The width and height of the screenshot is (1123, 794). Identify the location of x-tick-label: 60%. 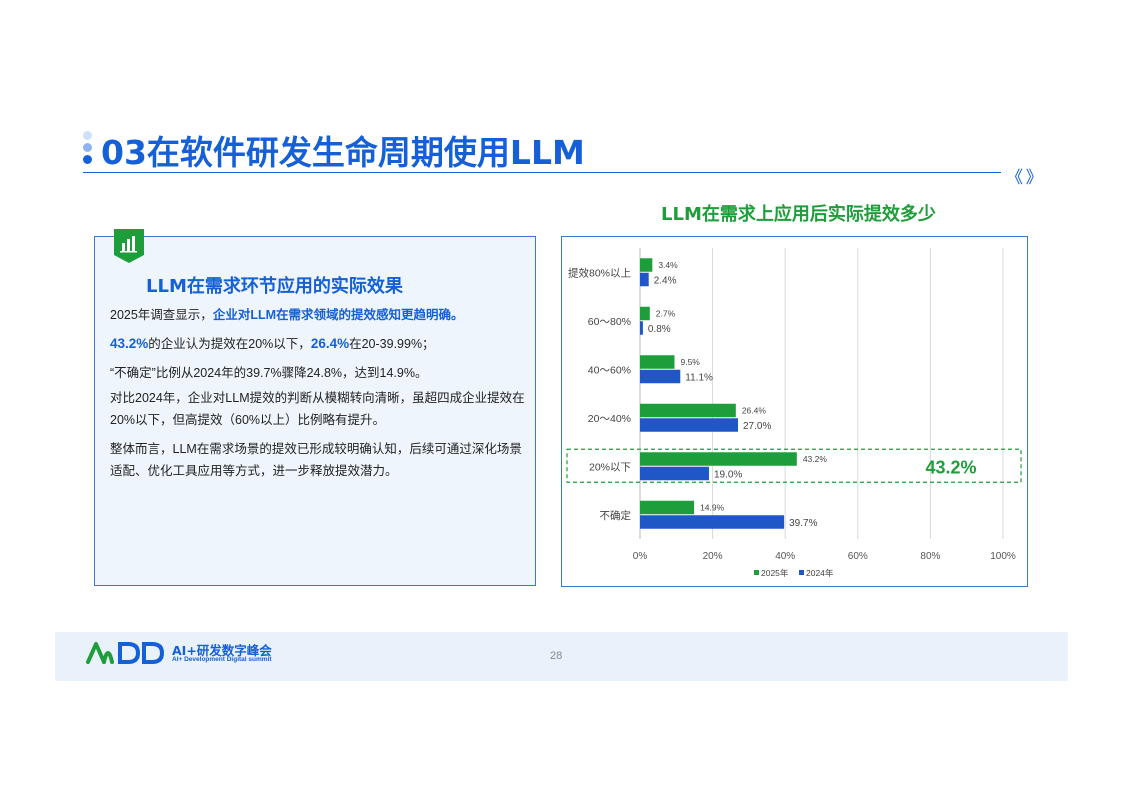
(858, 556).